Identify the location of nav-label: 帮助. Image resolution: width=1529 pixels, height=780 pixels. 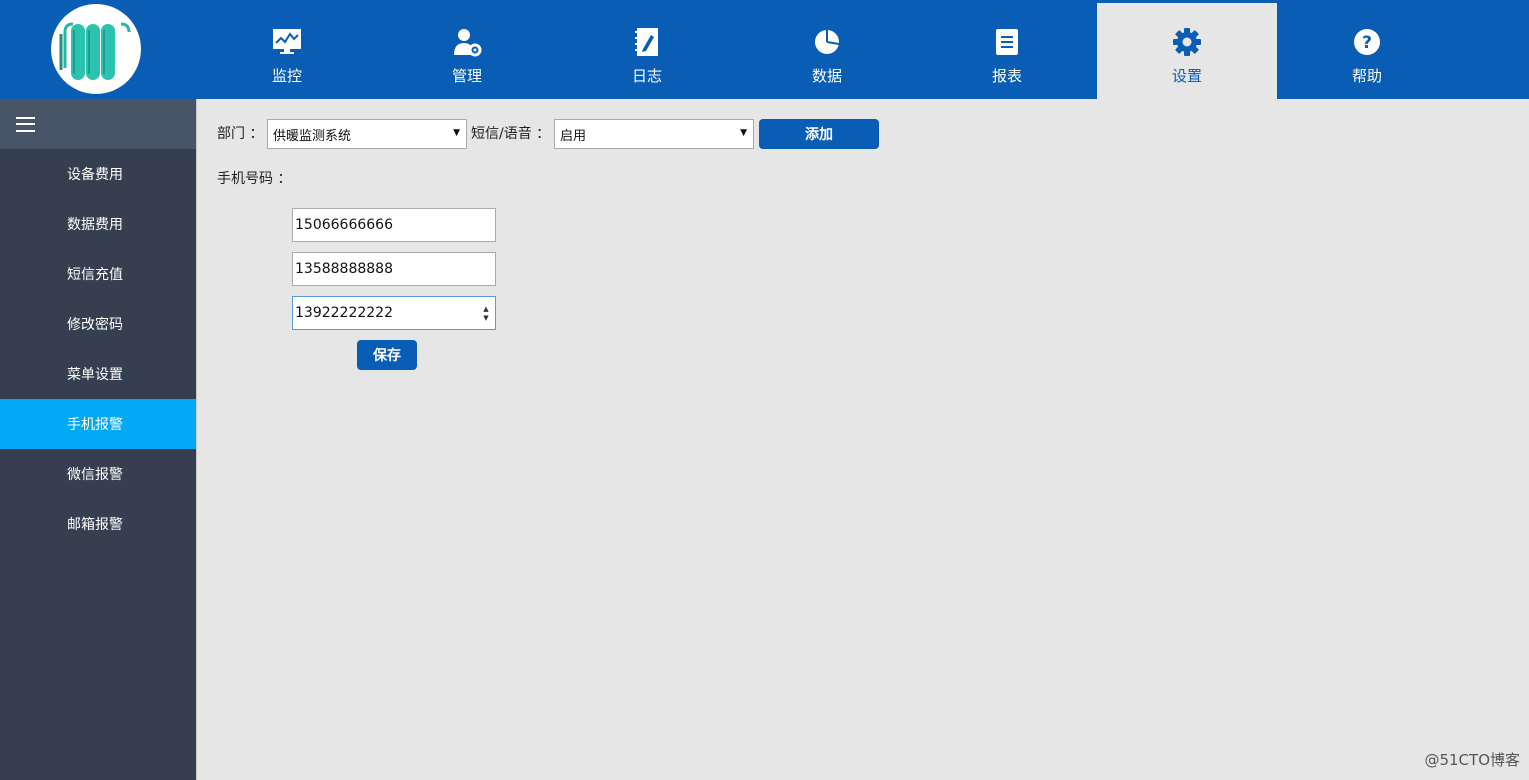
(1366, 76).